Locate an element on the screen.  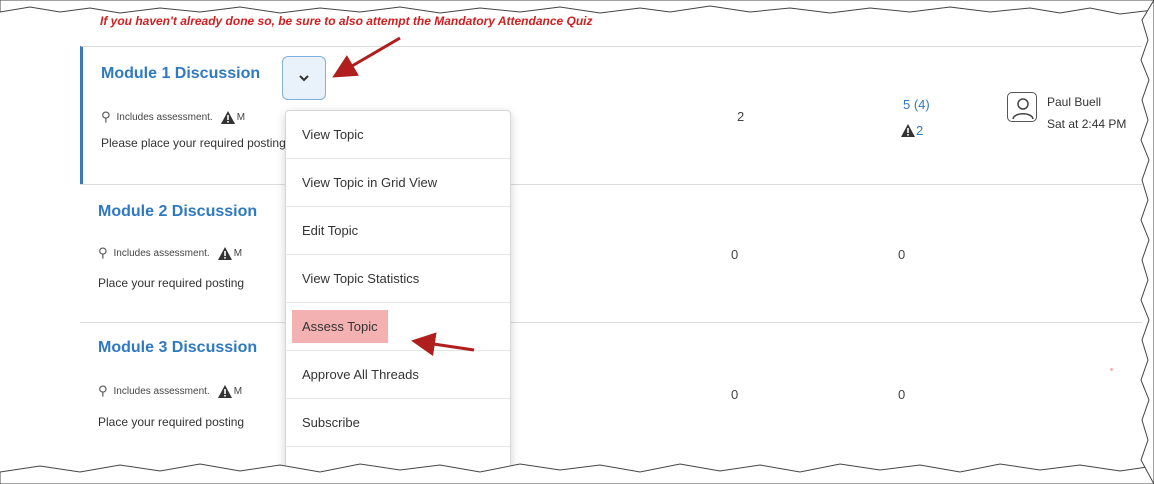
torn-edge-right is located at coordinates (1147, 242).